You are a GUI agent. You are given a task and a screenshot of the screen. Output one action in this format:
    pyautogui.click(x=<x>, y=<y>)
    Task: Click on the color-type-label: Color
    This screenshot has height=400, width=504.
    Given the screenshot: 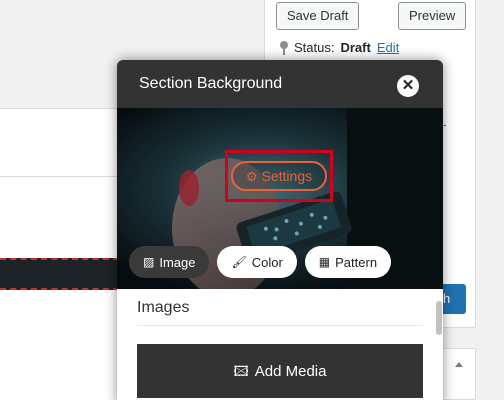 What is the action you would take?
    pyautogui.click(x=267, y=262)
    